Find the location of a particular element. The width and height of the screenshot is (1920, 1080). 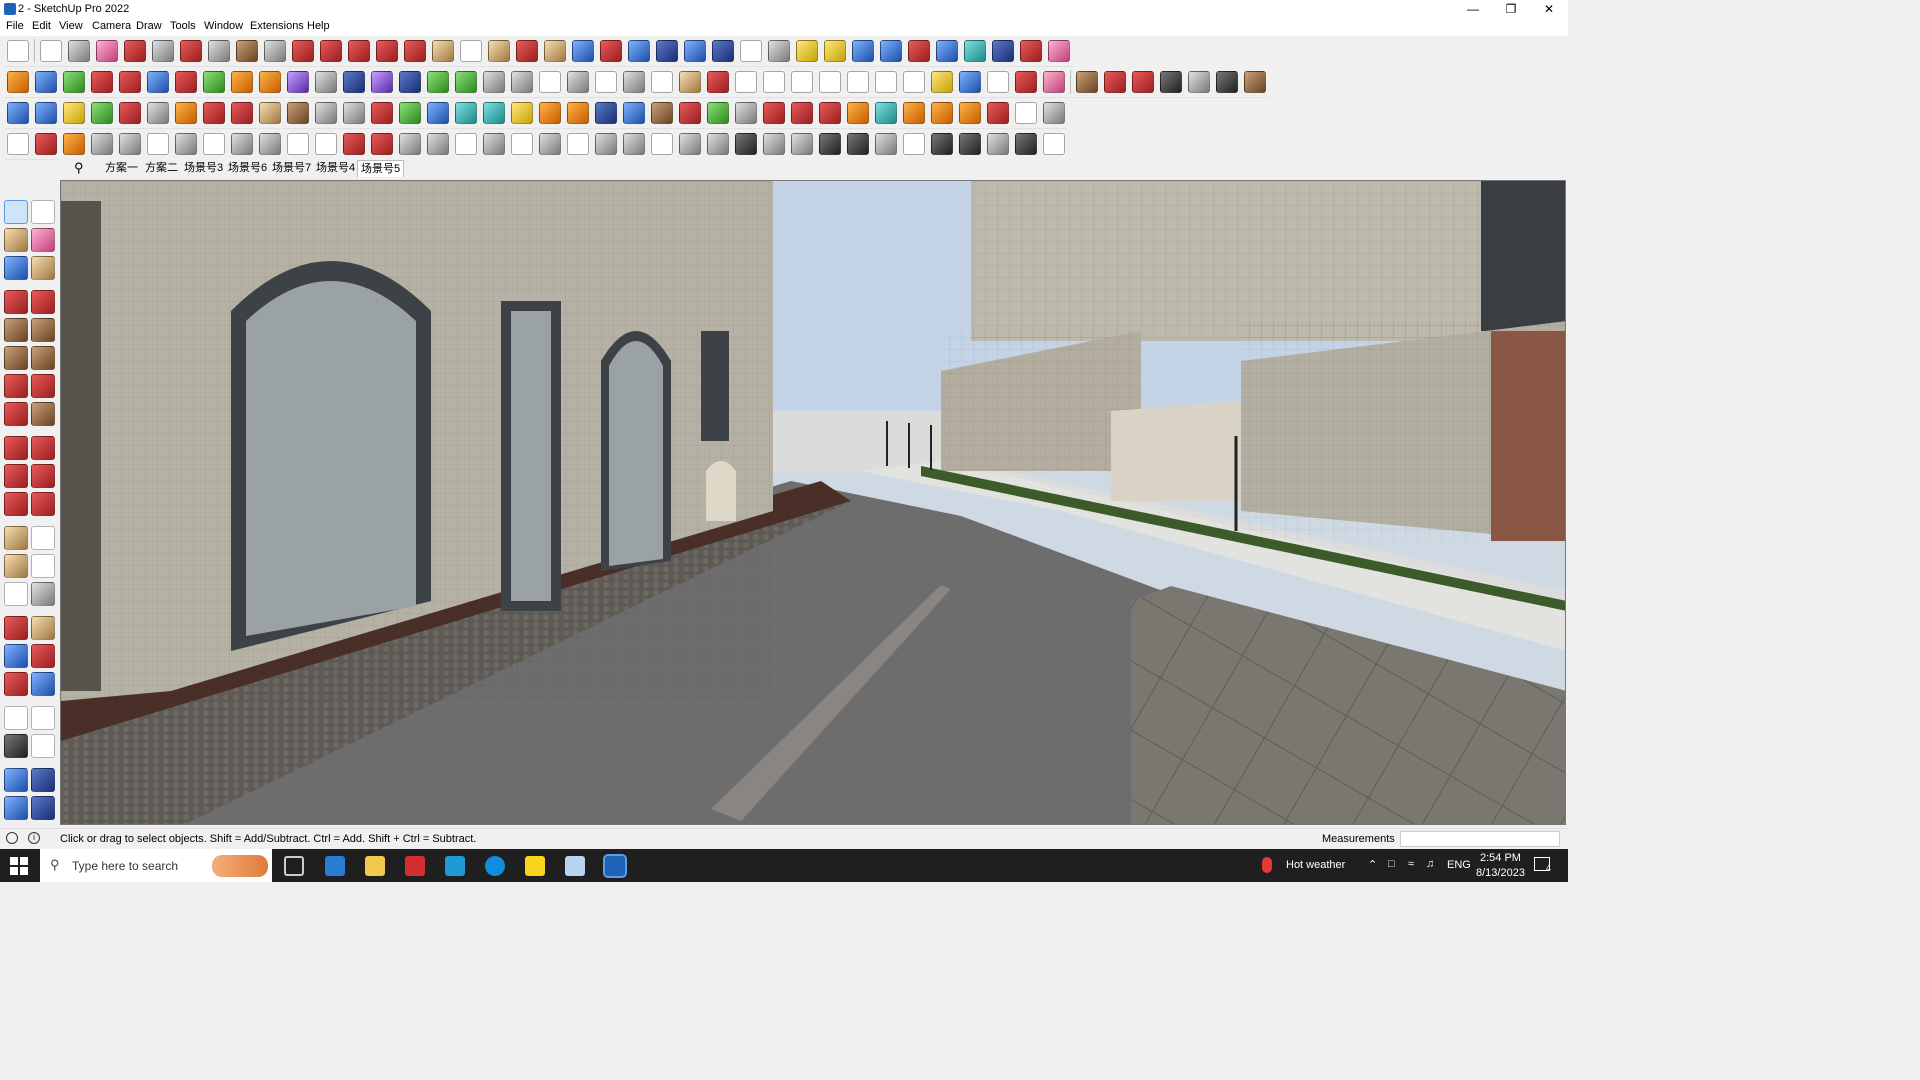

plugin-row3-y-icon is located at coordinates (858, 113).